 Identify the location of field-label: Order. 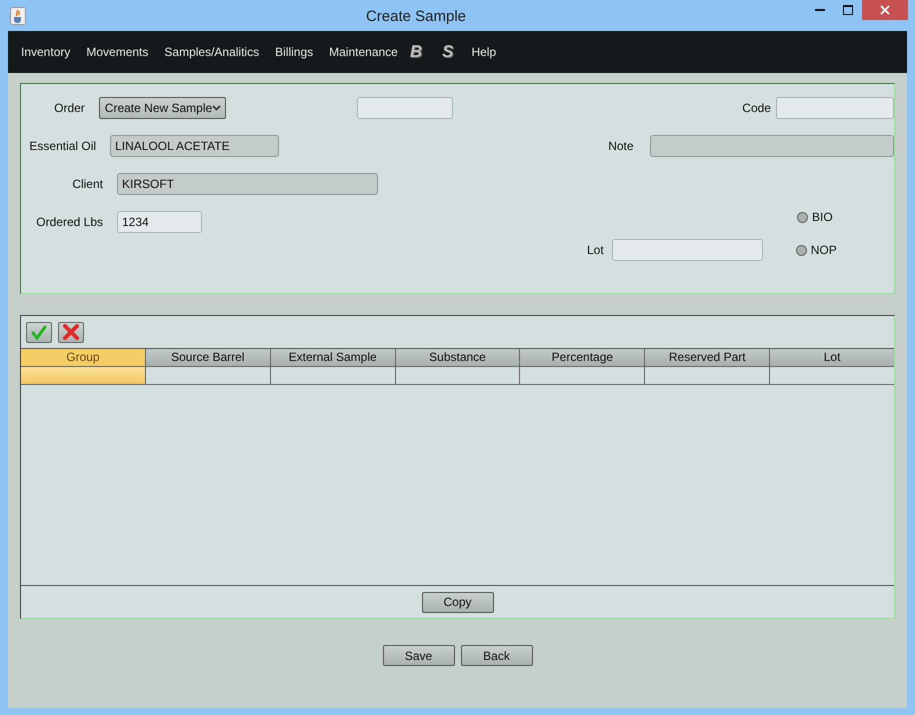
(69, 108).